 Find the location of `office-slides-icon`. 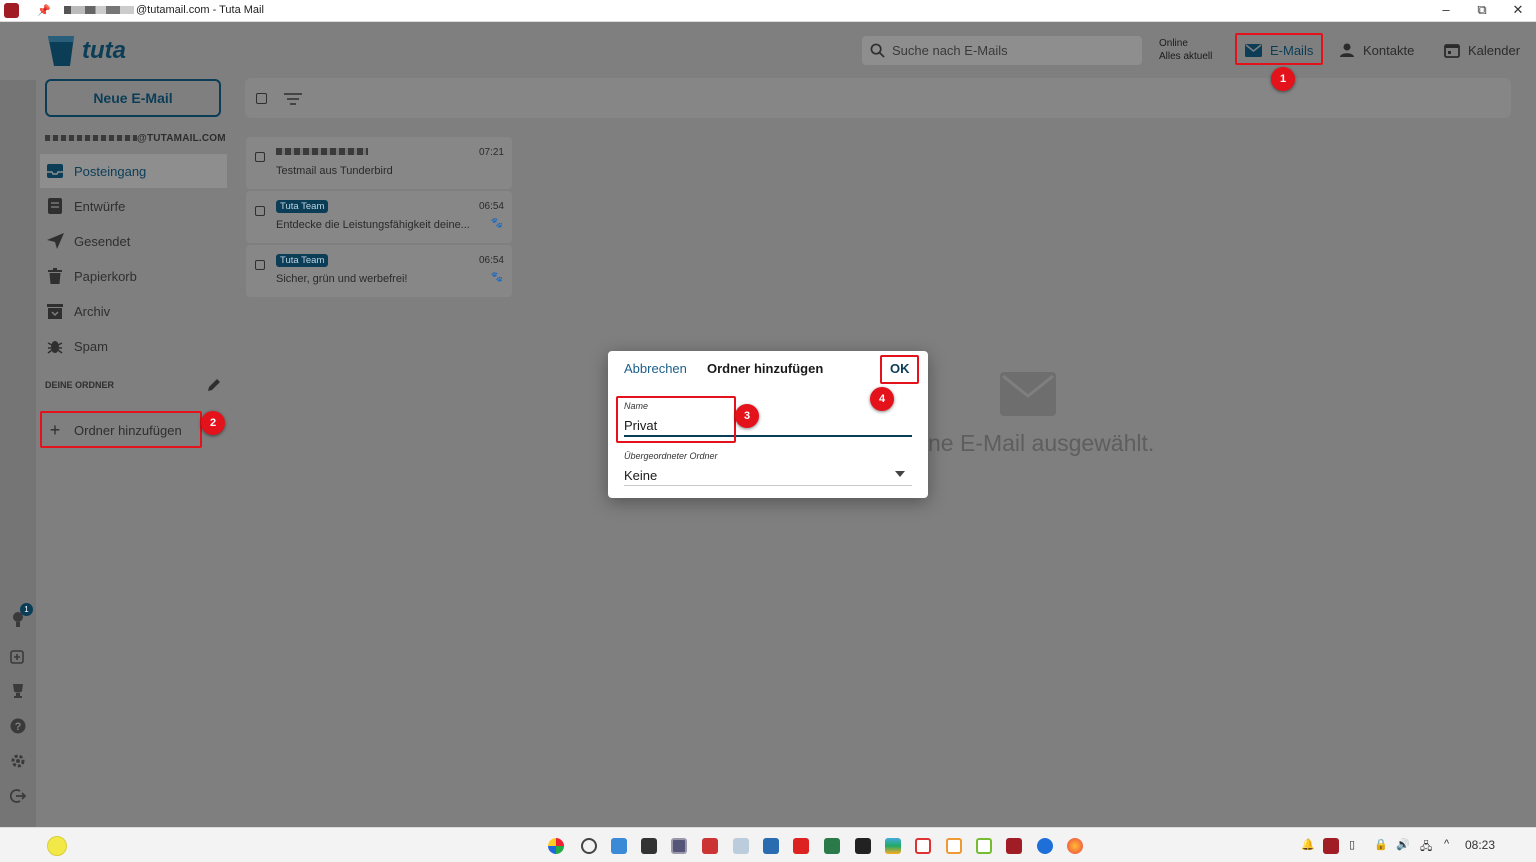

office-slides-icon is located at coordinates (984, 846).